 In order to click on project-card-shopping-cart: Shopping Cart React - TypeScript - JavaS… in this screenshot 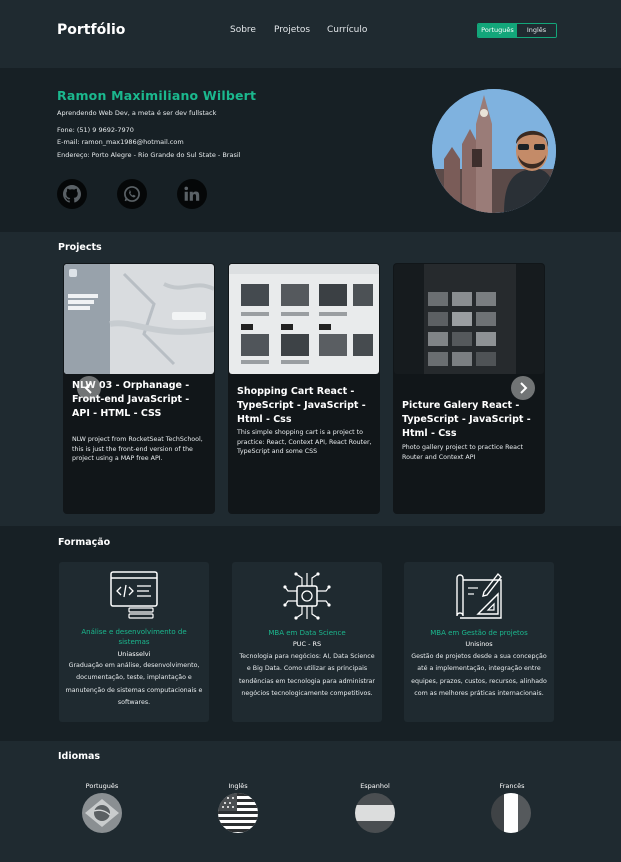, I will do `click(304, 388)`.